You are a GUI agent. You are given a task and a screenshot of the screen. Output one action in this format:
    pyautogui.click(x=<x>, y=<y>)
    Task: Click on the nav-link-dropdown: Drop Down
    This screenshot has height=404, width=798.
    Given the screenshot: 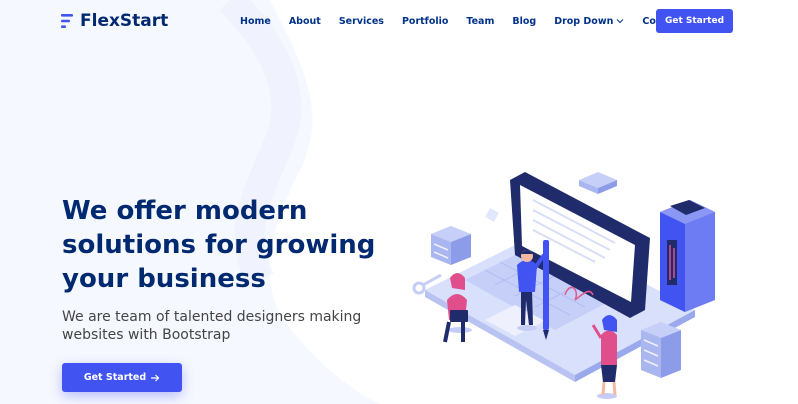 What is the action you would take?
    pyautogui.click(x=589, y=21)
    